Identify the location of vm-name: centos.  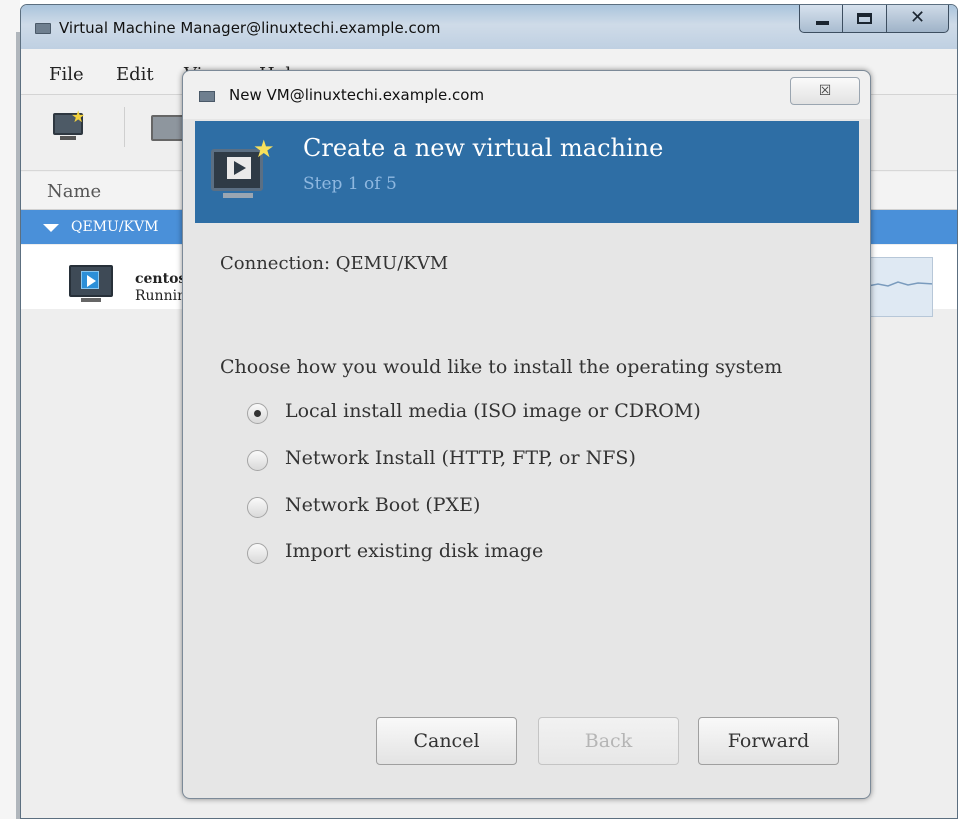
(159, 279).